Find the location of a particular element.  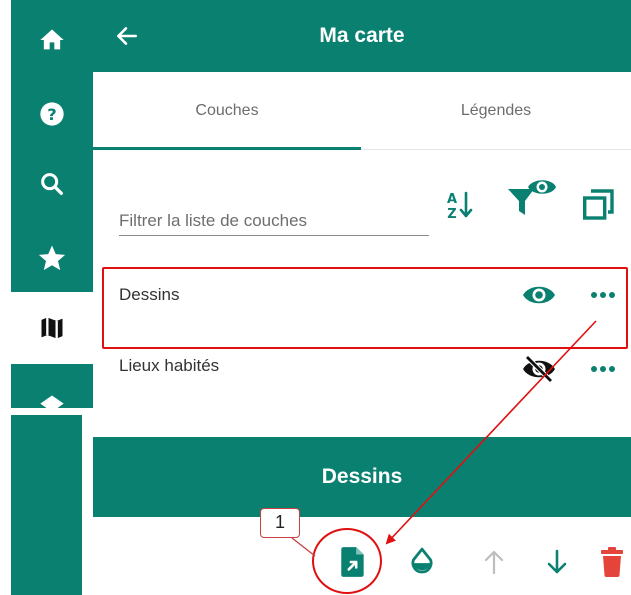

help-icon: ? is located at coordinates (52, 114).